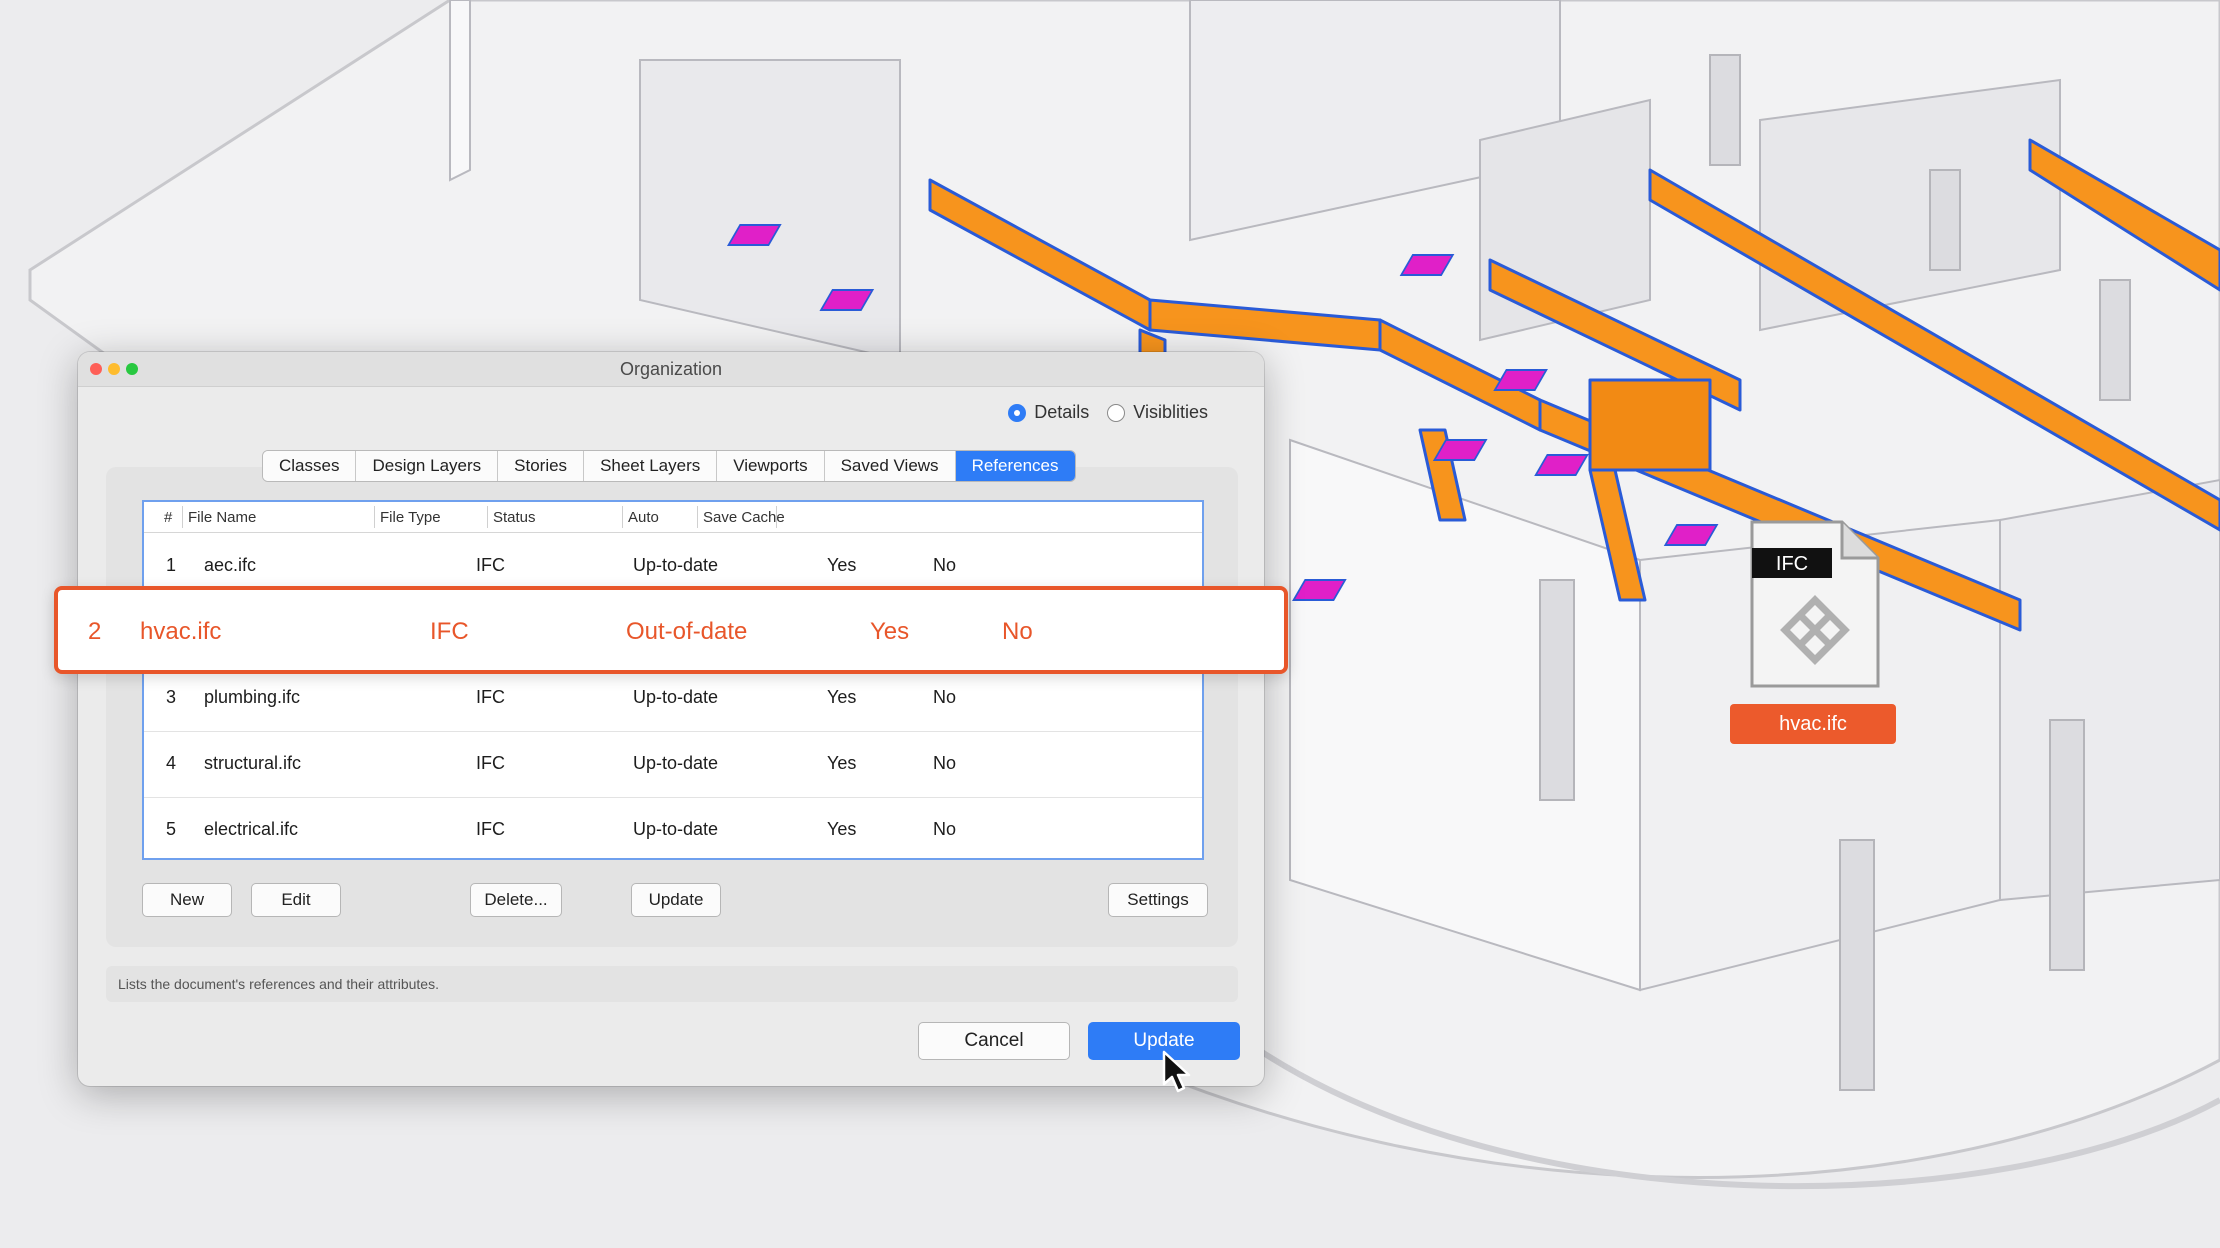 The width and height of the screenshot is (2220, 1248). Describe the element at coordinates (427, 466) in the screenshot. I see `tab-design-layers: Design Layers` at that location.